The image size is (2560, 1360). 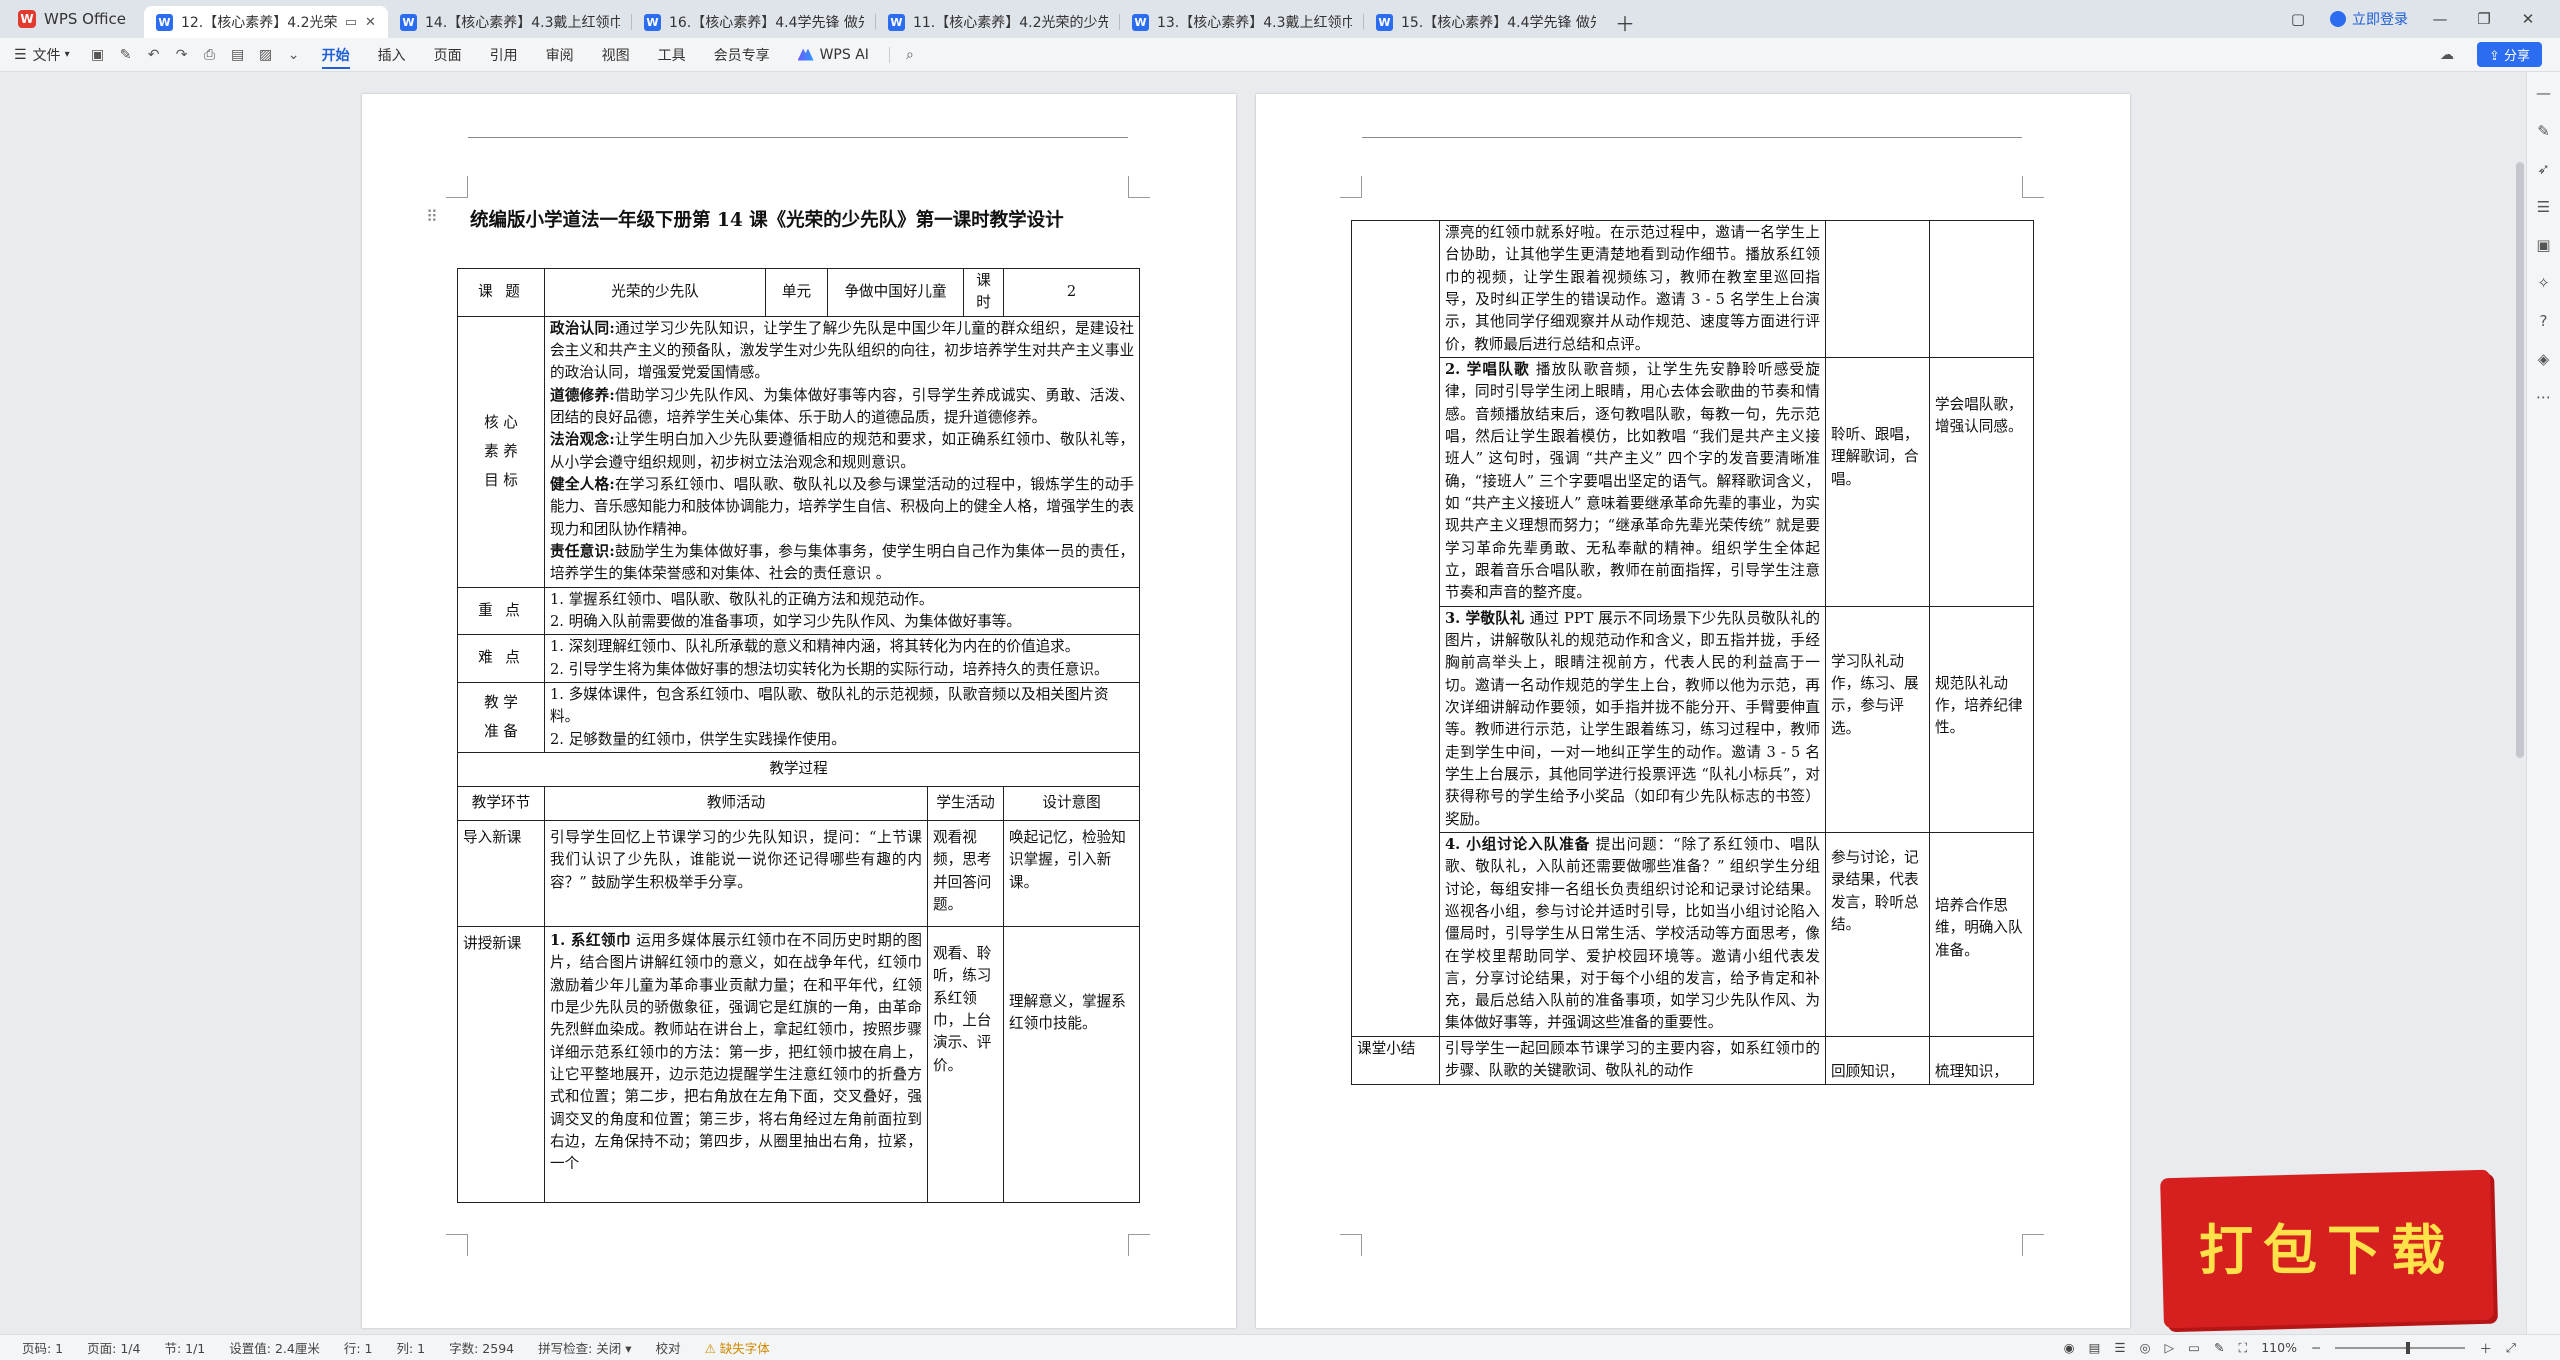 What do you see at coordinates (2316, 1347) in the screenshot?
I see `zoom-out-icon: −` at bounding box center [2316, 1347].